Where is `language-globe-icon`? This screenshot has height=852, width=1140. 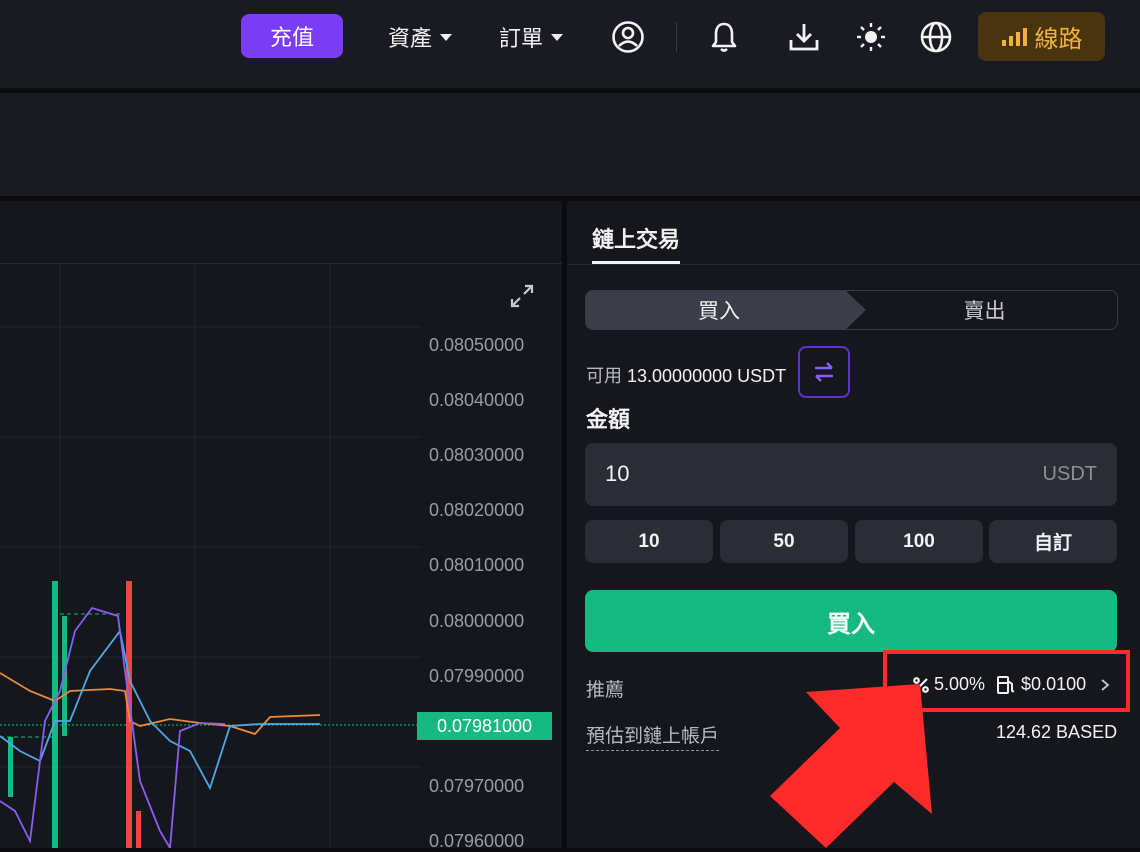
language-globe-icon is located at coordinates (936, 37).